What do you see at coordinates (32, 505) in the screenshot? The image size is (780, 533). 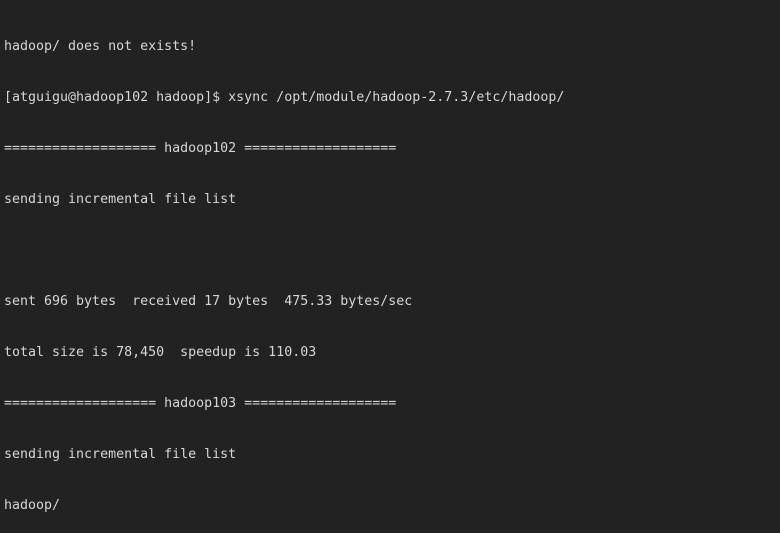 I see `terminal-line-output: hadoop/` at bounding box center [32, 505].